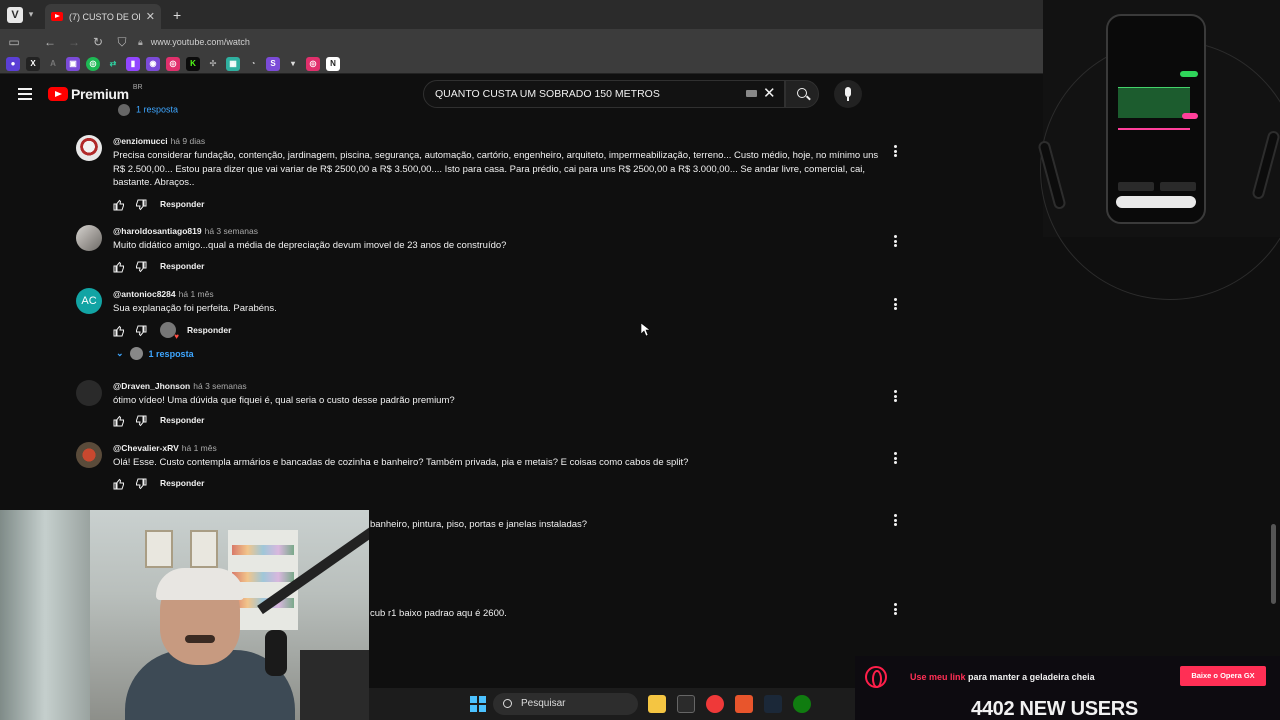 The image size is (1280, 720). Describe the element at coordinates (769, 93) in the screenshot. I see `clear-search-icon: ✕` at that location.